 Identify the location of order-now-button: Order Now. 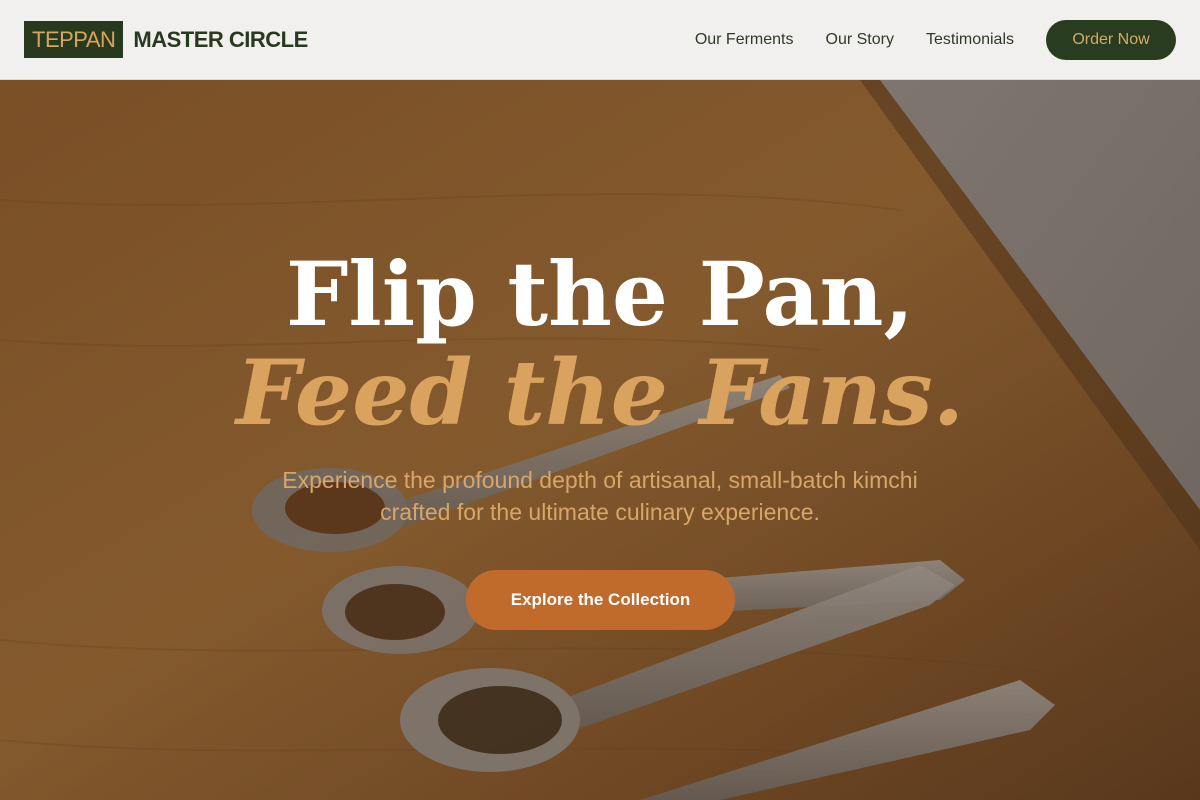
(1111, 39).